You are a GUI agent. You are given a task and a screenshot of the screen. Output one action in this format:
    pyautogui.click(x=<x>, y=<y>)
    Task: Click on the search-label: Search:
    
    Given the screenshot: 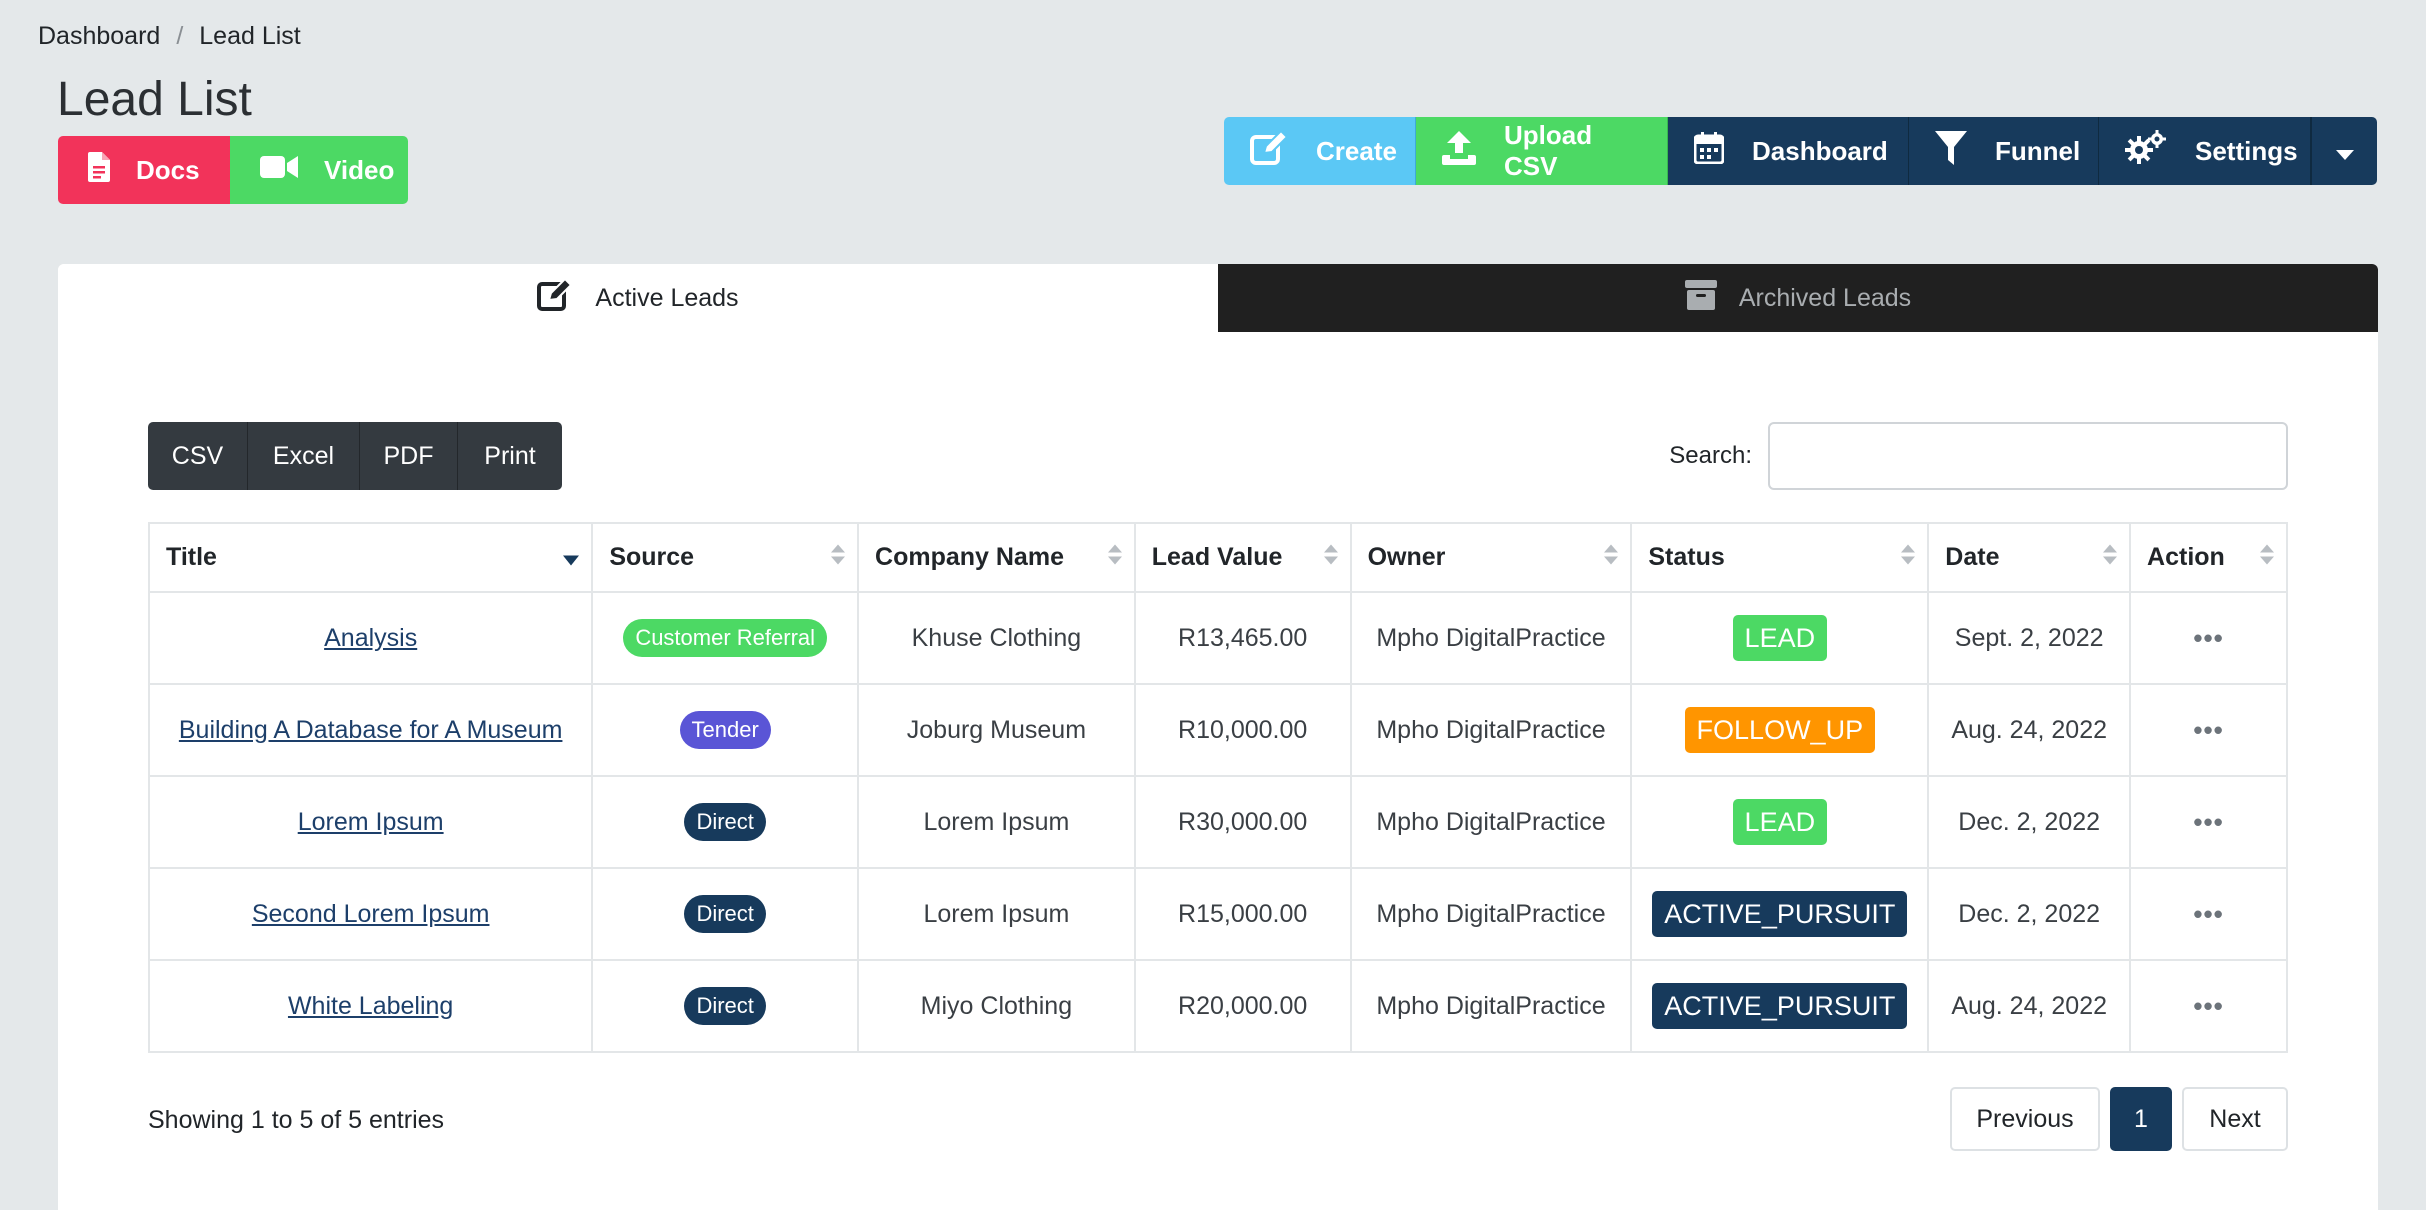 What is the action you would take?
    pyautogui.click(x=1710, y=455)
    